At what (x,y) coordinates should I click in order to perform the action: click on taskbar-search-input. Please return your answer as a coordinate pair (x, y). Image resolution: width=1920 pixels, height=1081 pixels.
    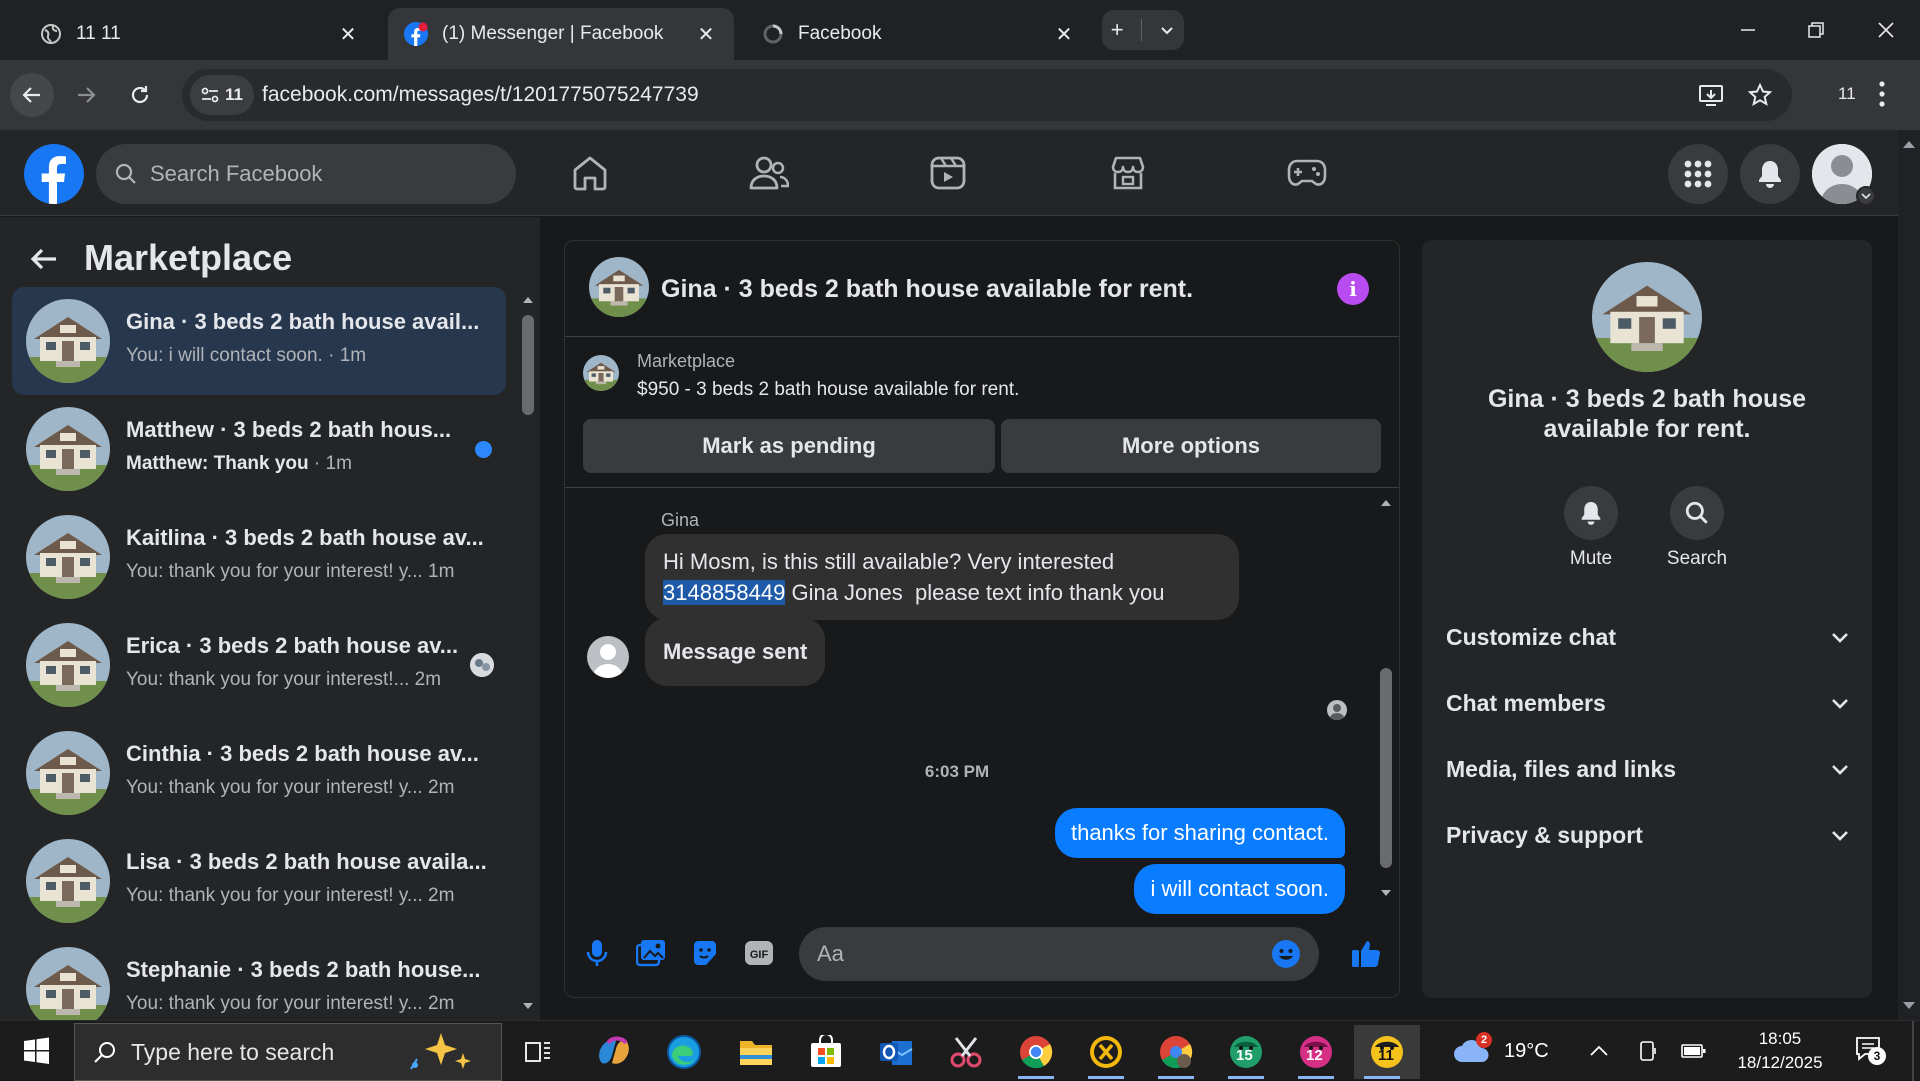
    Looking at the image, I should click on (261, 1052).